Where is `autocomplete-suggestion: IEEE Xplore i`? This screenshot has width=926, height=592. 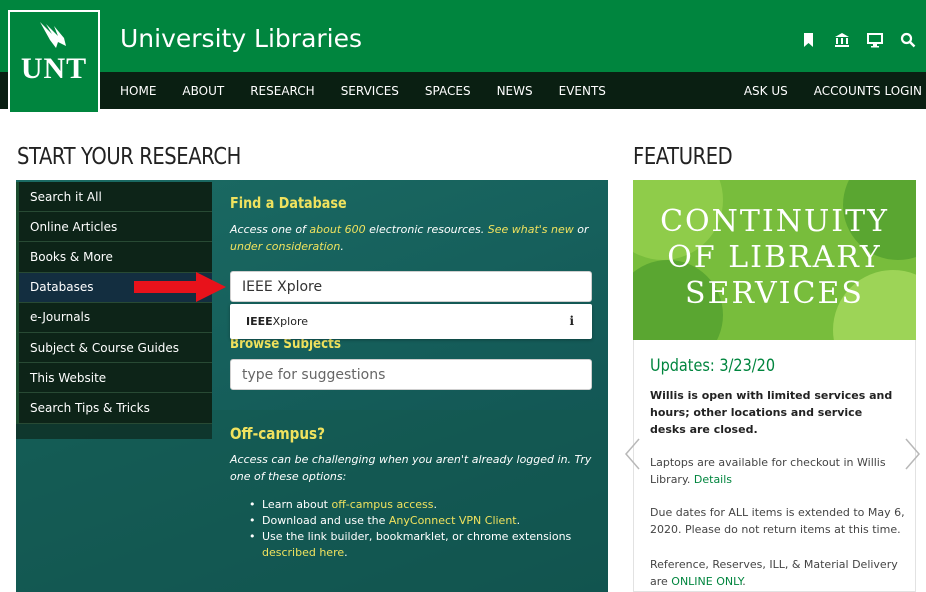
autocomplete-suggestion: IEEE Xplore i is located at coordinates (411, 321).